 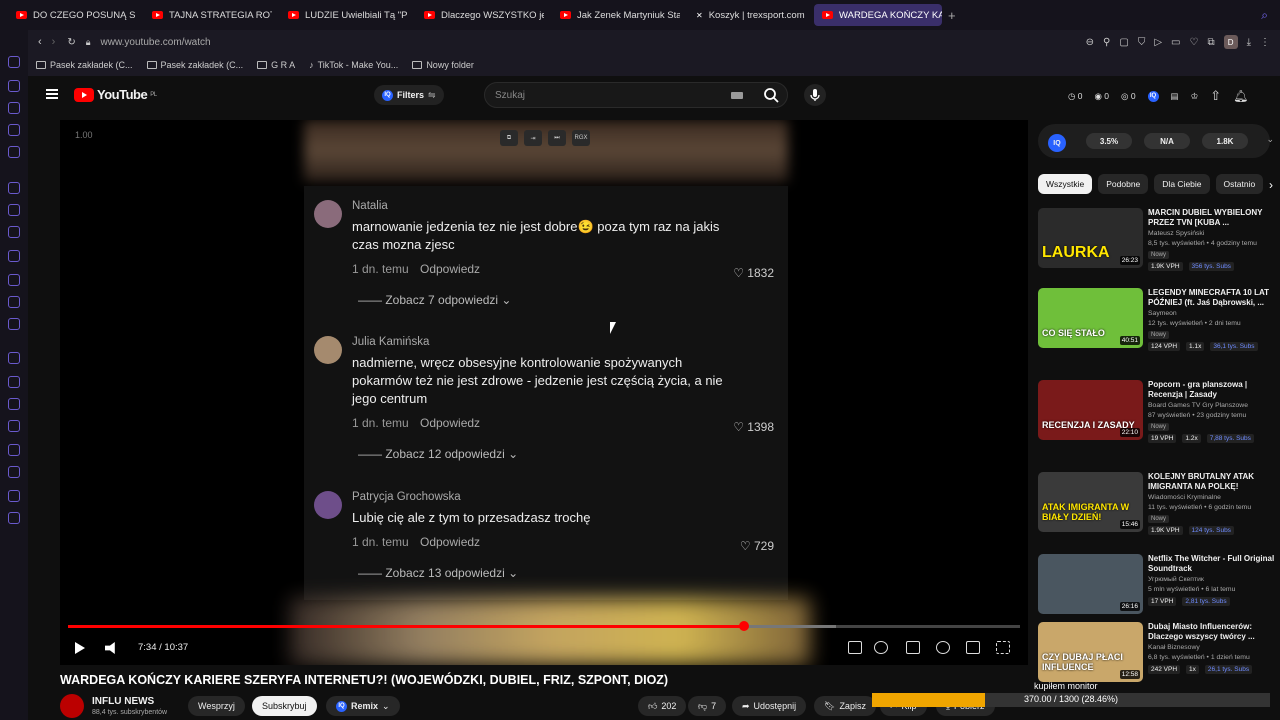 What do you see at coordinates (747, 15) in the screenshot?
I see `browser-tab: ✕ Koszyk | trexsport.com` at bounding box center [747, 15].